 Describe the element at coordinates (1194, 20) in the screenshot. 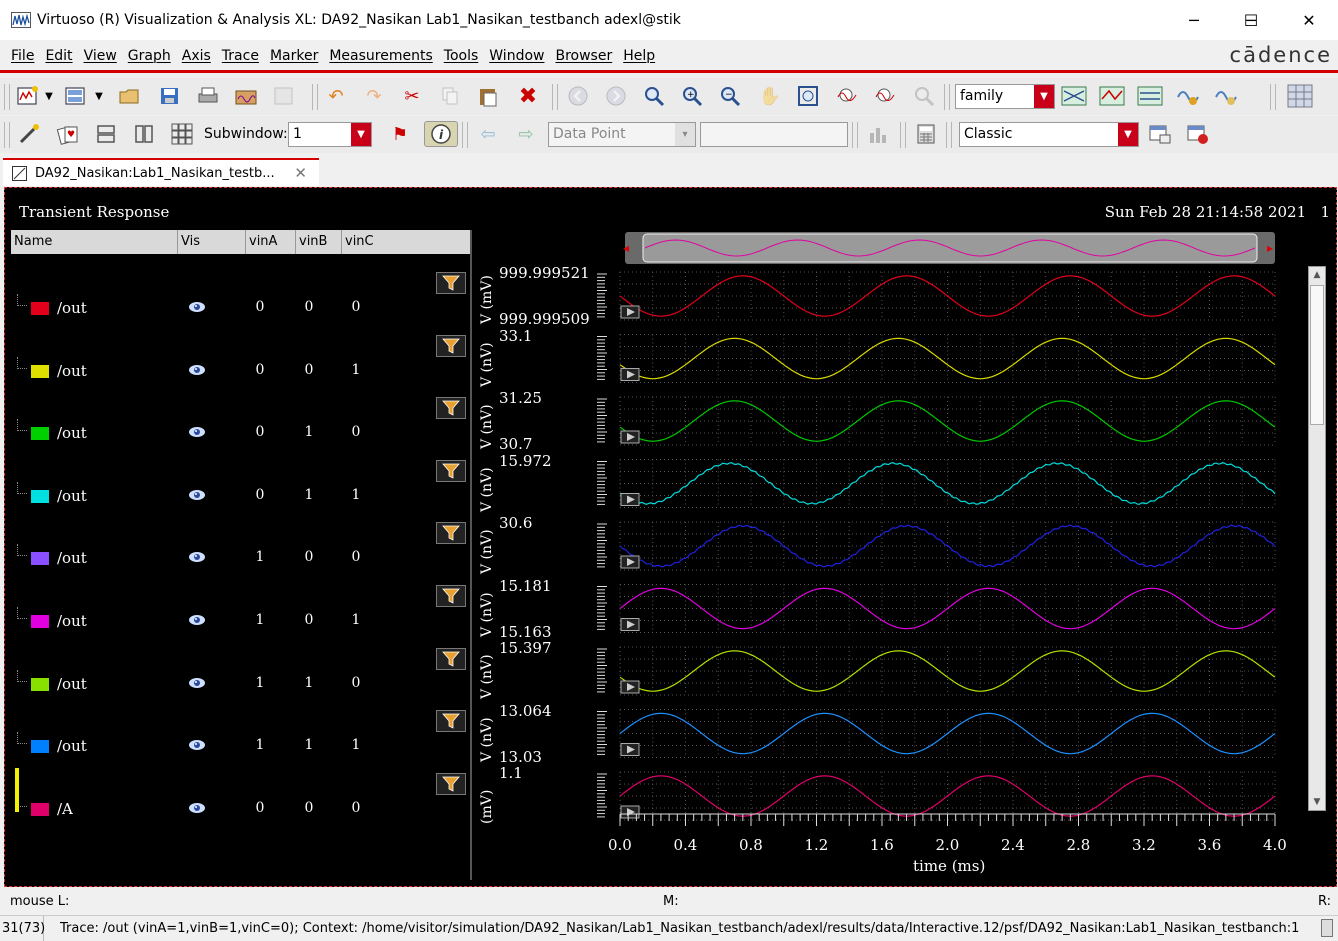

I see `minimize-icon: ─` at that location.